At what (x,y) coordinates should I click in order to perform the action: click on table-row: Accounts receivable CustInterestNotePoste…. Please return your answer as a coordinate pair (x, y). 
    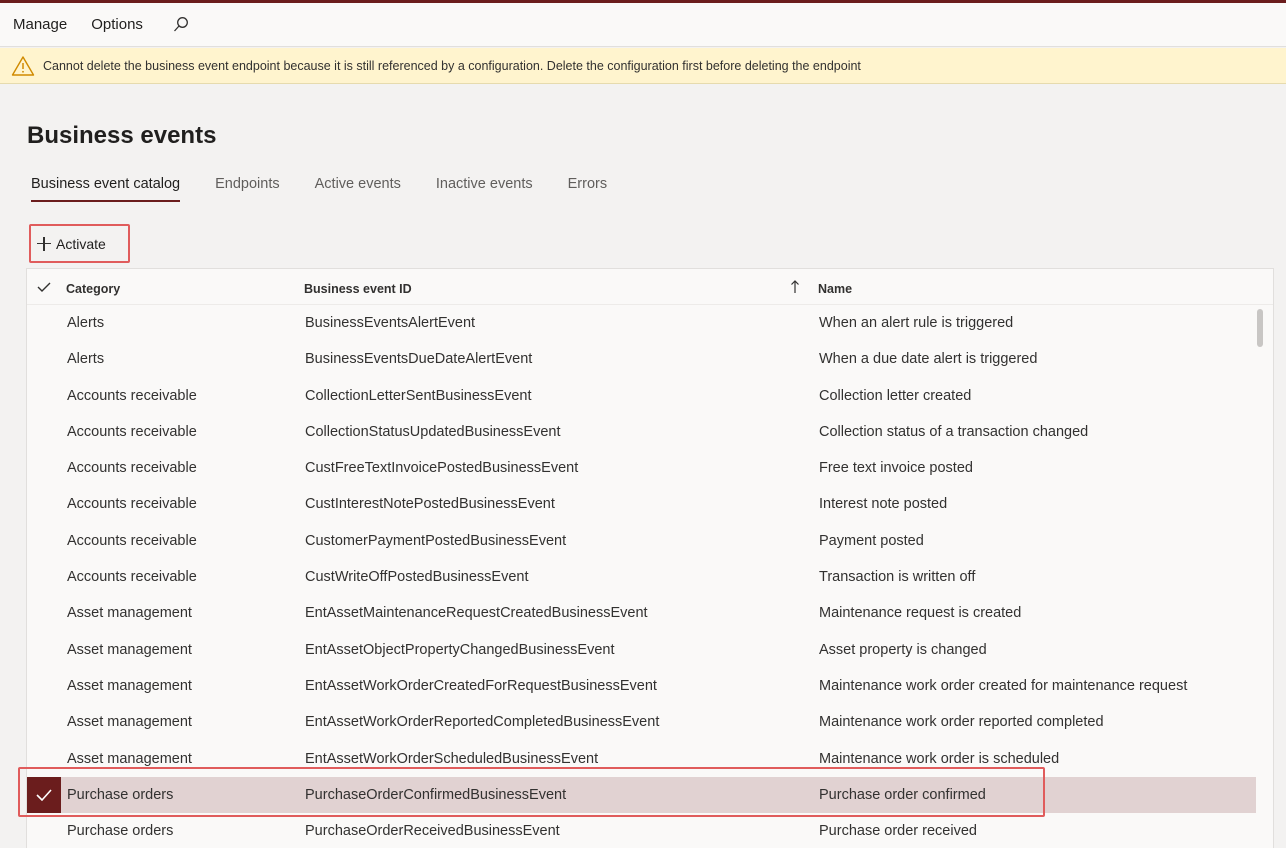
    Looking at the image, I should click on (650, 504).